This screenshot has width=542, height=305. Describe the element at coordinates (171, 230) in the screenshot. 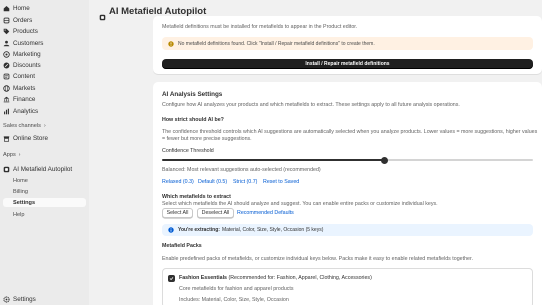

I see `info-icon` at that location.